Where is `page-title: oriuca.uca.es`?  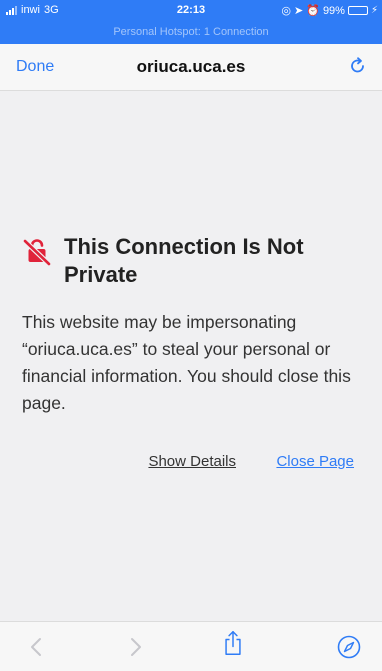 page-title: oriuca.uca.es is located at coordinates (191, 66).